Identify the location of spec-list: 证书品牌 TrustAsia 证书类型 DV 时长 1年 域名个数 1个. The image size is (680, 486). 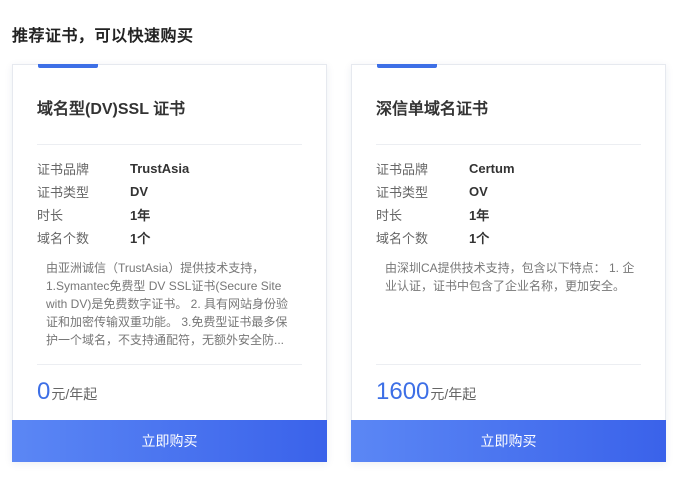
(113, 203).